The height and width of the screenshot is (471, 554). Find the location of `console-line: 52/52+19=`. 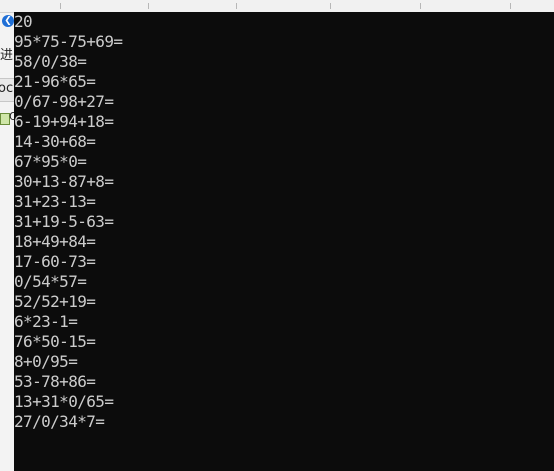

console-line: 52/52+19= is located at coordinates (55, 301).